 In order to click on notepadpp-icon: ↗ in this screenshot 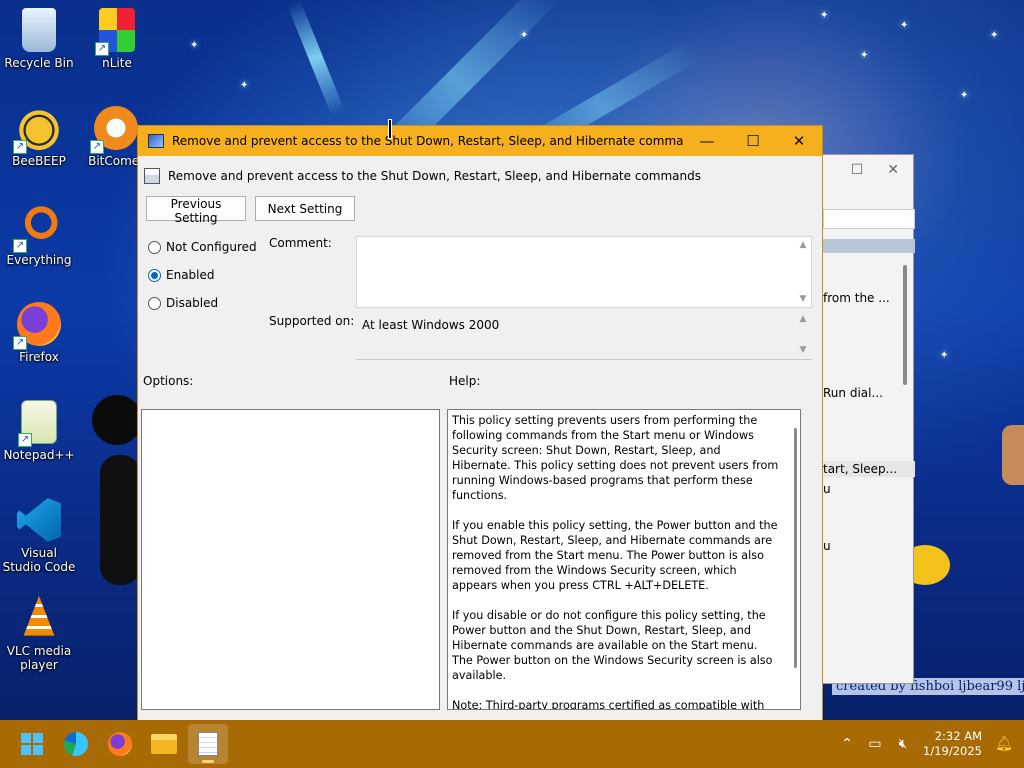, I will do `click(37, 423)`.